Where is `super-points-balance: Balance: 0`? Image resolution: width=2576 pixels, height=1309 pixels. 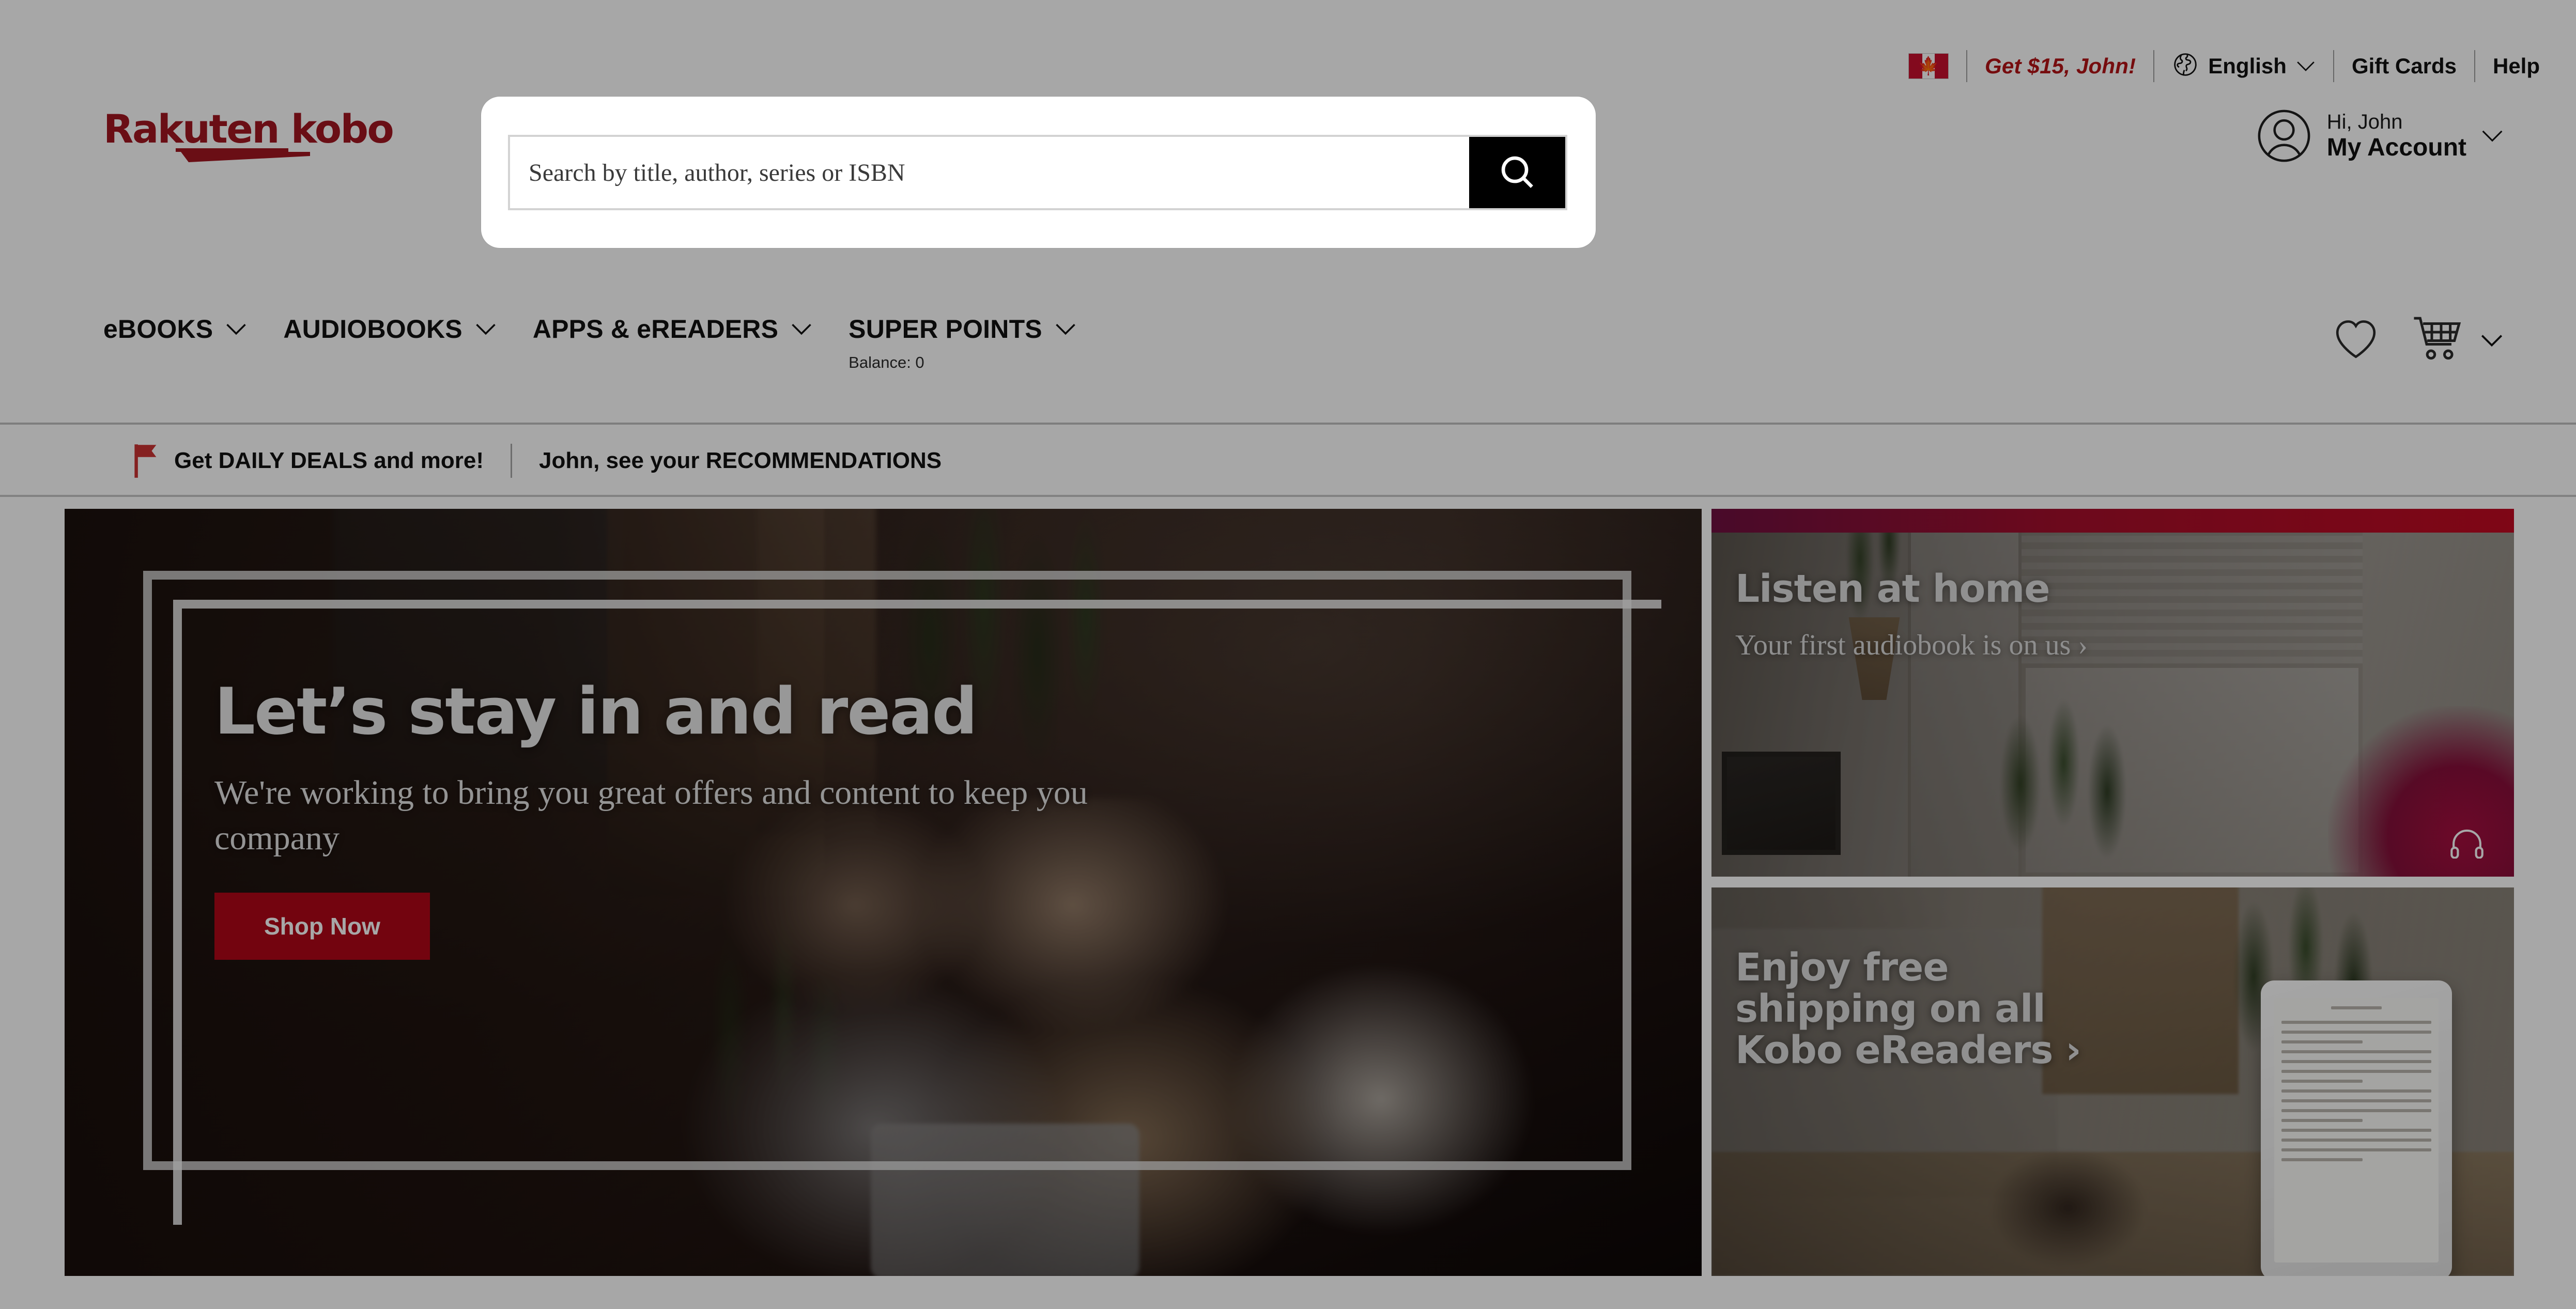 super-points-balance: Balance: 0 is located at coordinates (886, 362).